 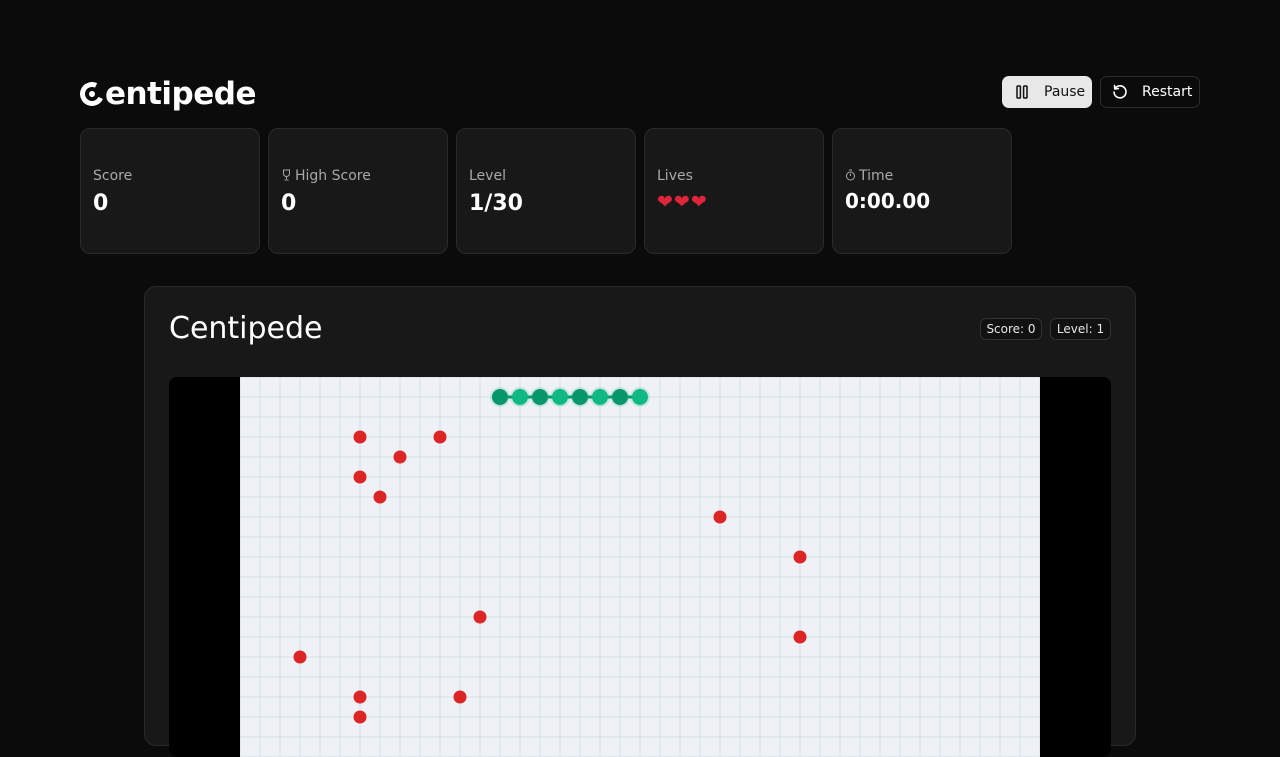 What do you see at coordinates (170, 191) in the screenshot?
I see `score-card: Score 0` at bounding box center [170, 191].